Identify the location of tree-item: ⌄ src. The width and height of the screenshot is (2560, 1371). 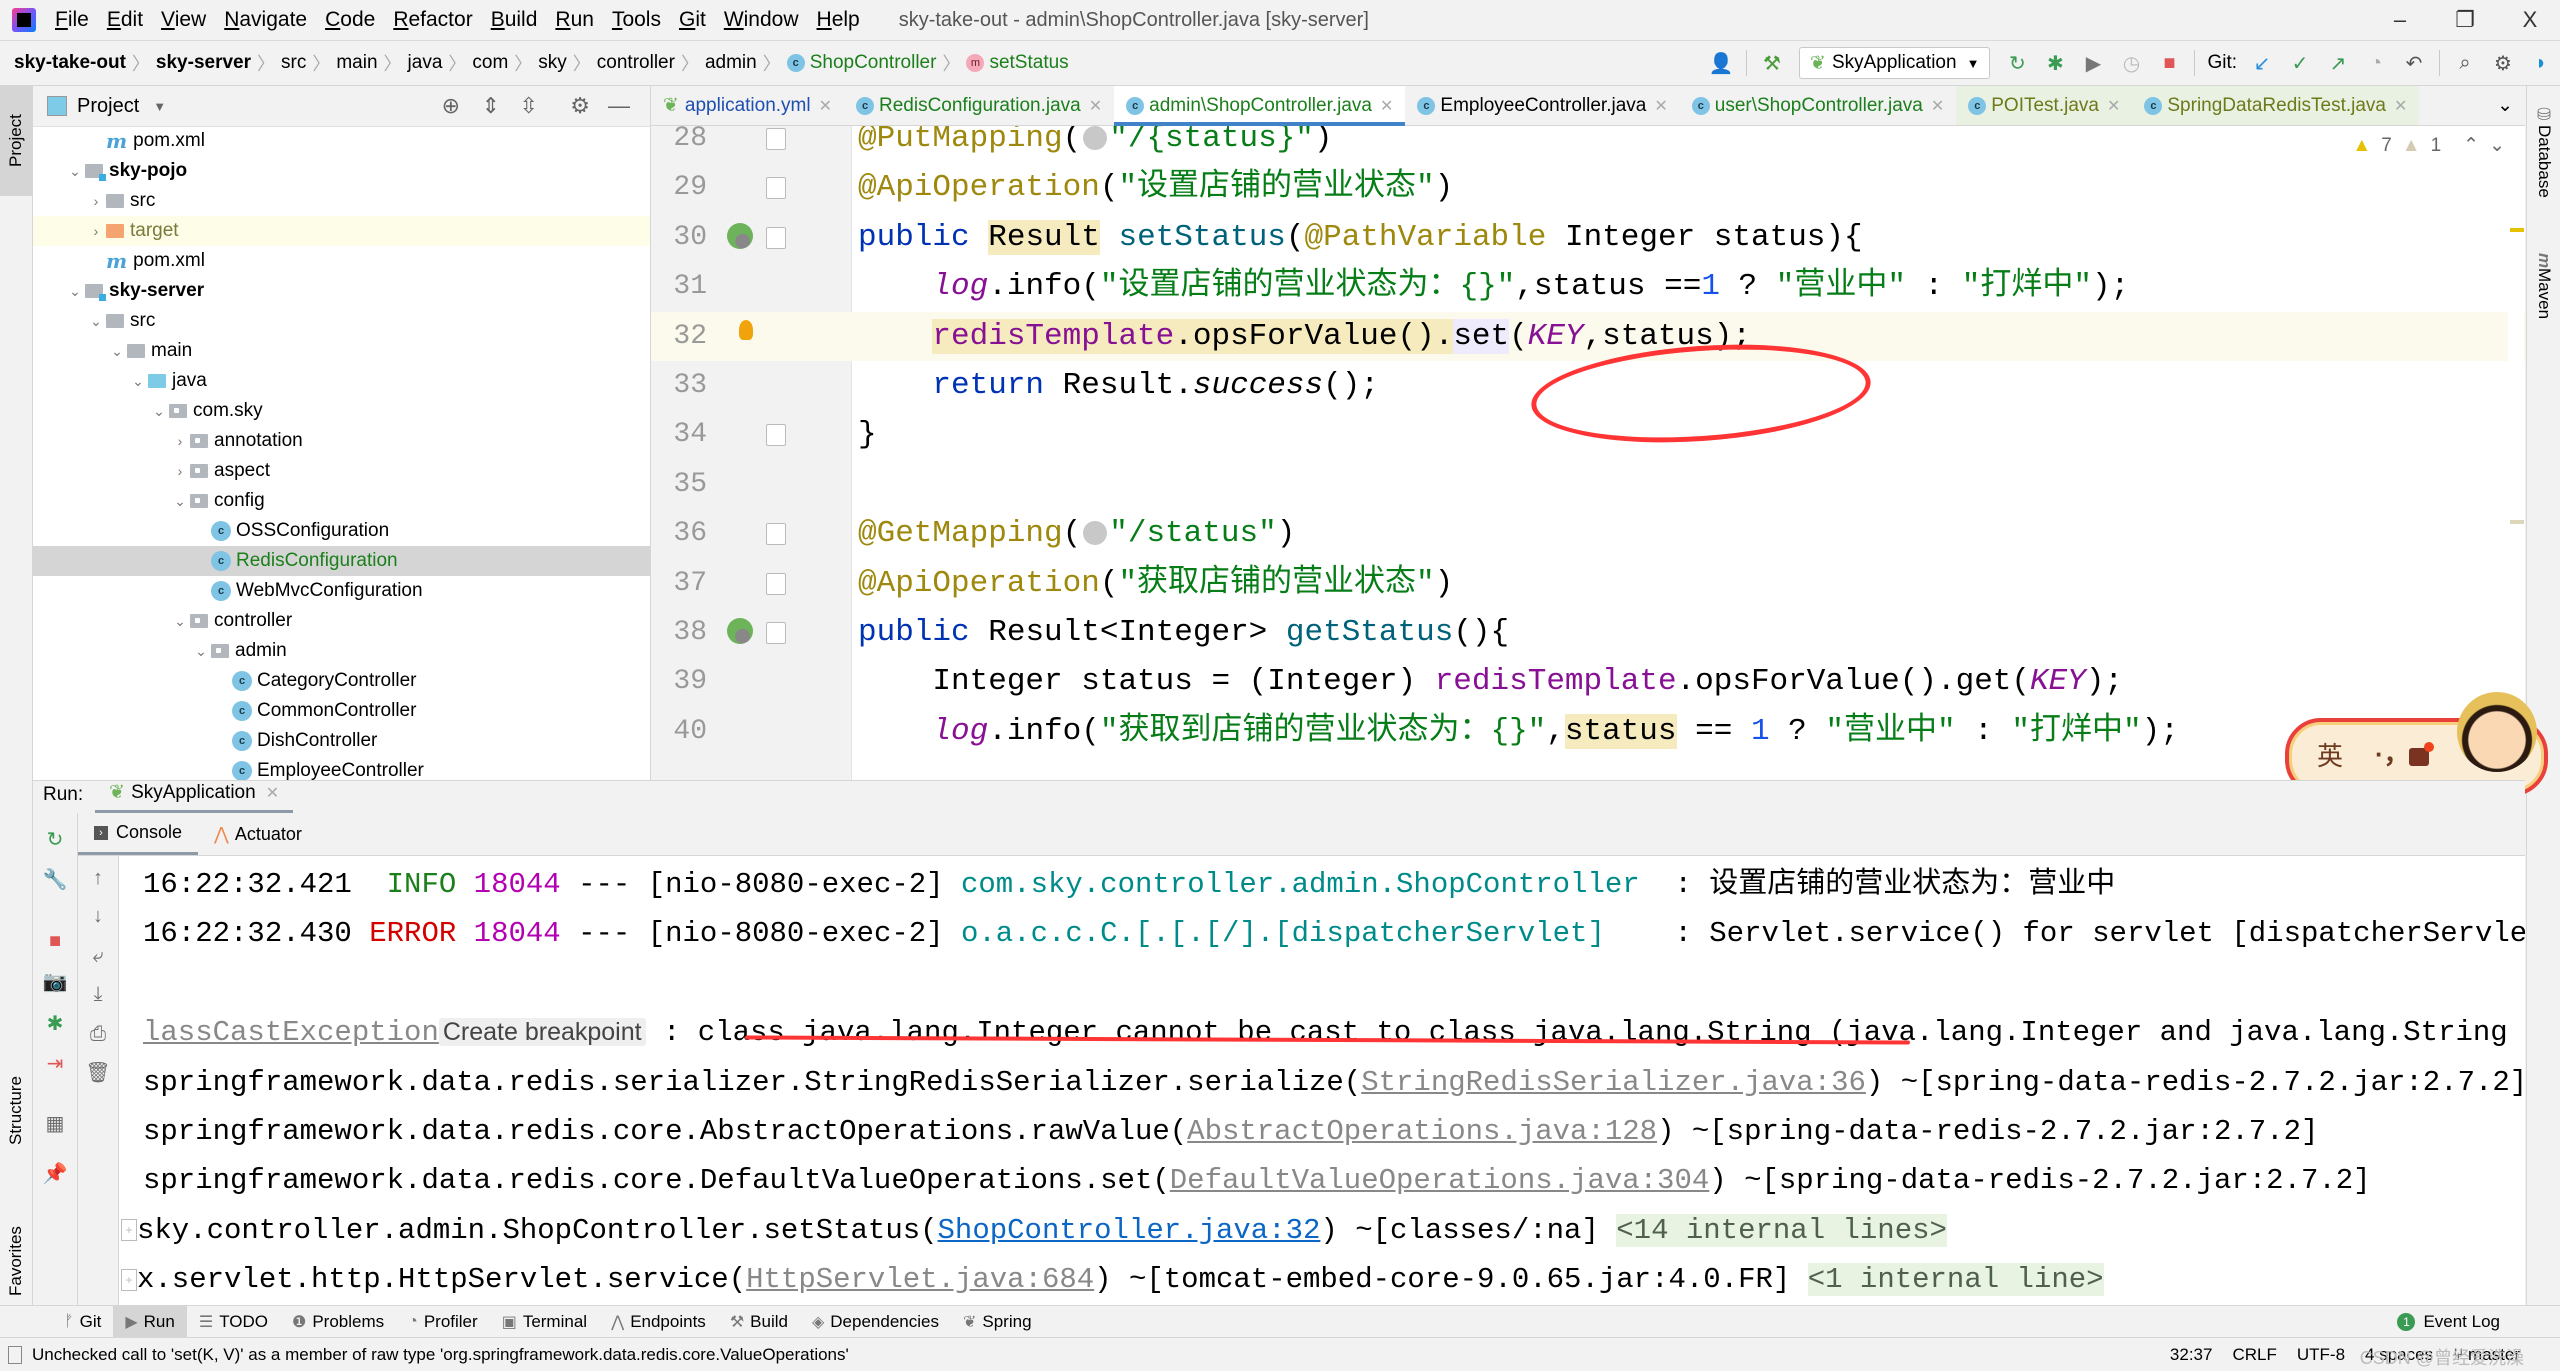
(341, 321).